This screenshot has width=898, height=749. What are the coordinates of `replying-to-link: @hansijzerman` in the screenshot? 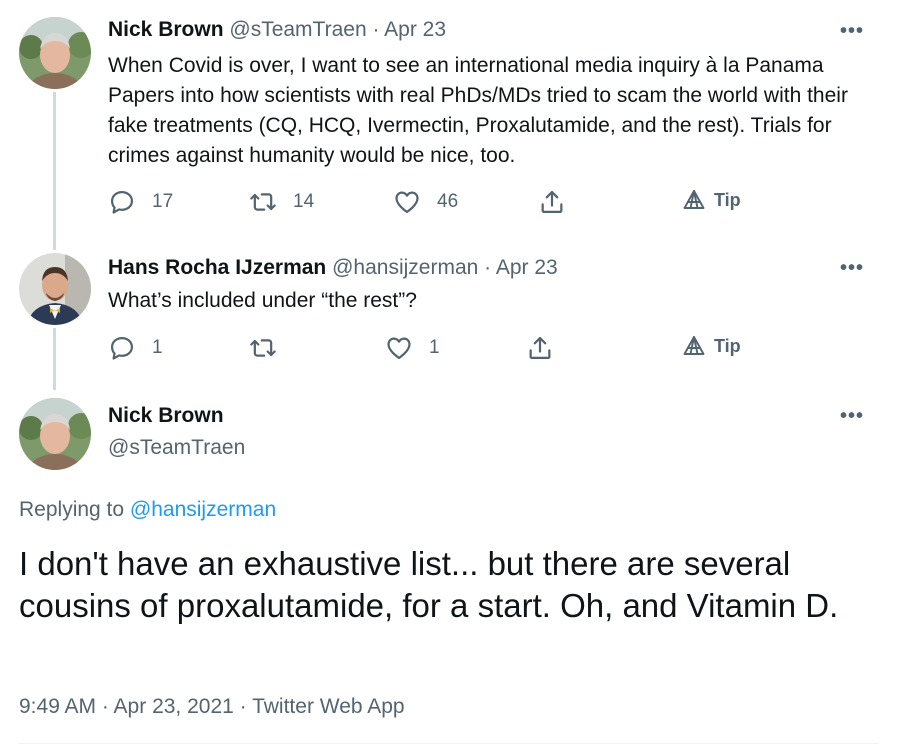 It's located at (203, 509).